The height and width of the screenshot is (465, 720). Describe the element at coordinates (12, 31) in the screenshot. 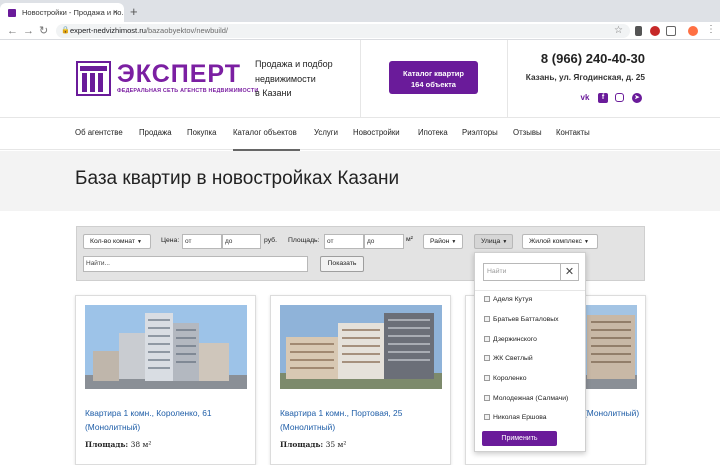

I see `back-arrow-icon: ←` at that location.